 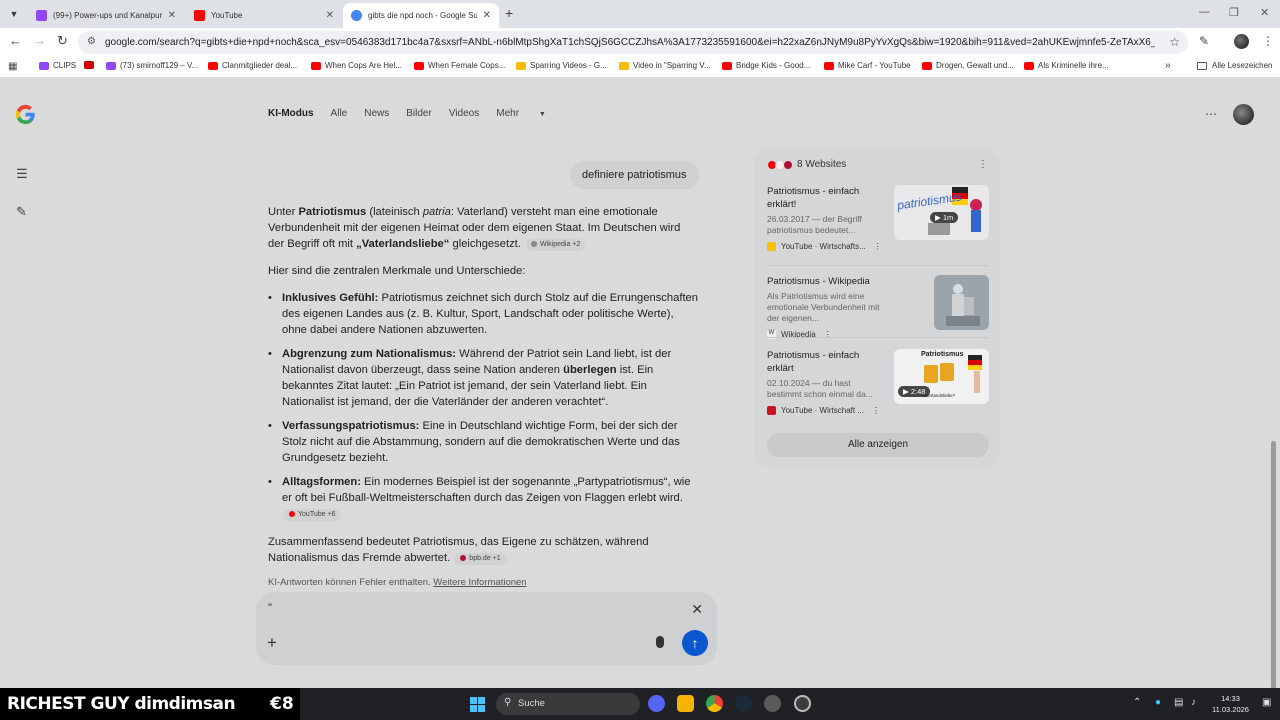 I want to click on article-thumbnail, so click(x=961, y=302).